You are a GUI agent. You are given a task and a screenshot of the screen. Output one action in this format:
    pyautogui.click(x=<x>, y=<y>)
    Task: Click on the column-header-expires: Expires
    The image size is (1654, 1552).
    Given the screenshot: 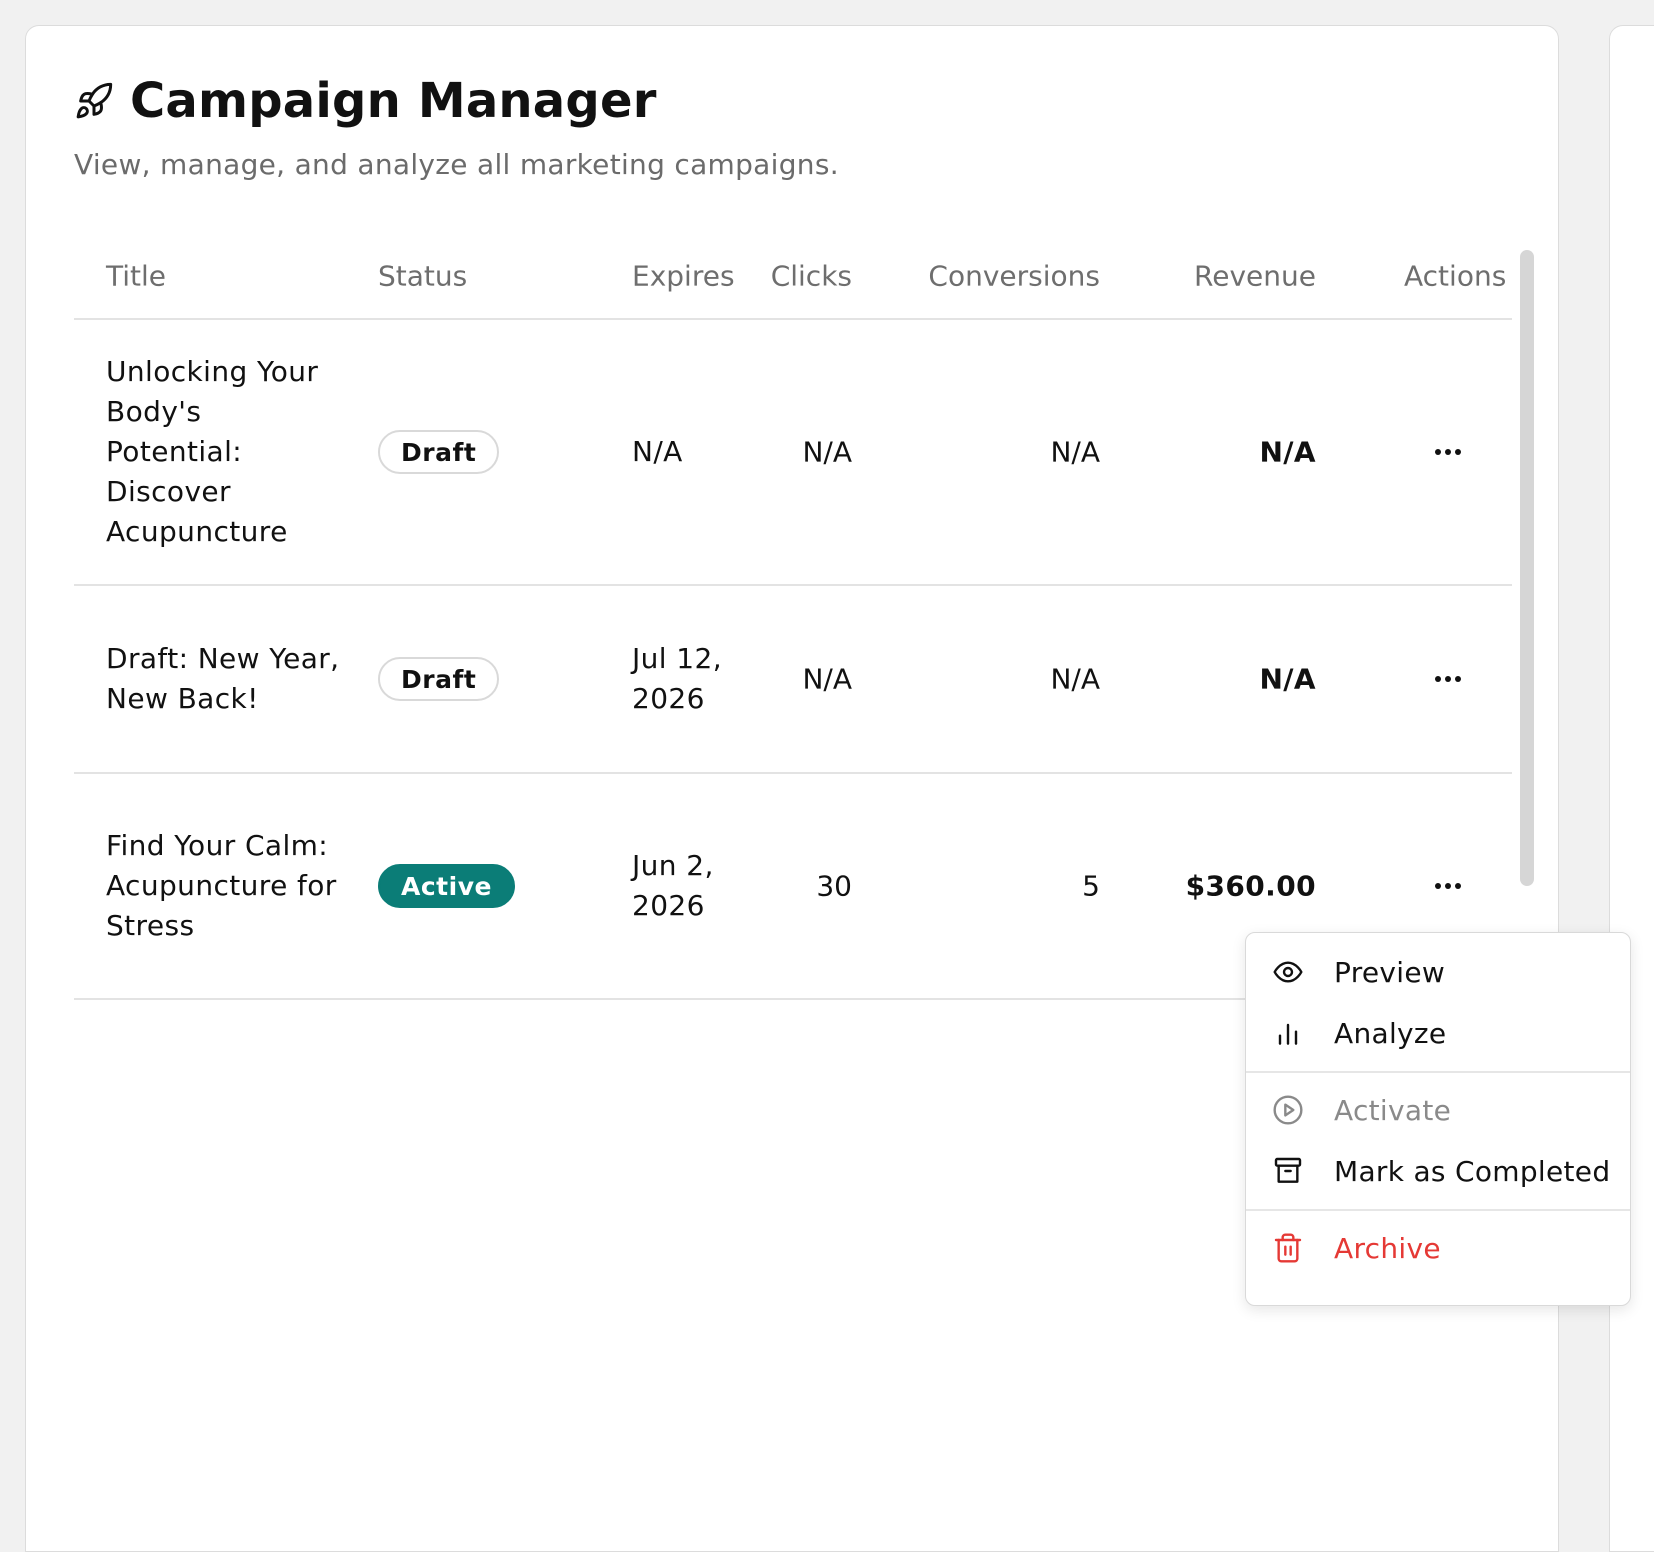 What is the action you would take?
    pyautogui.click(x=683, y=276)
    